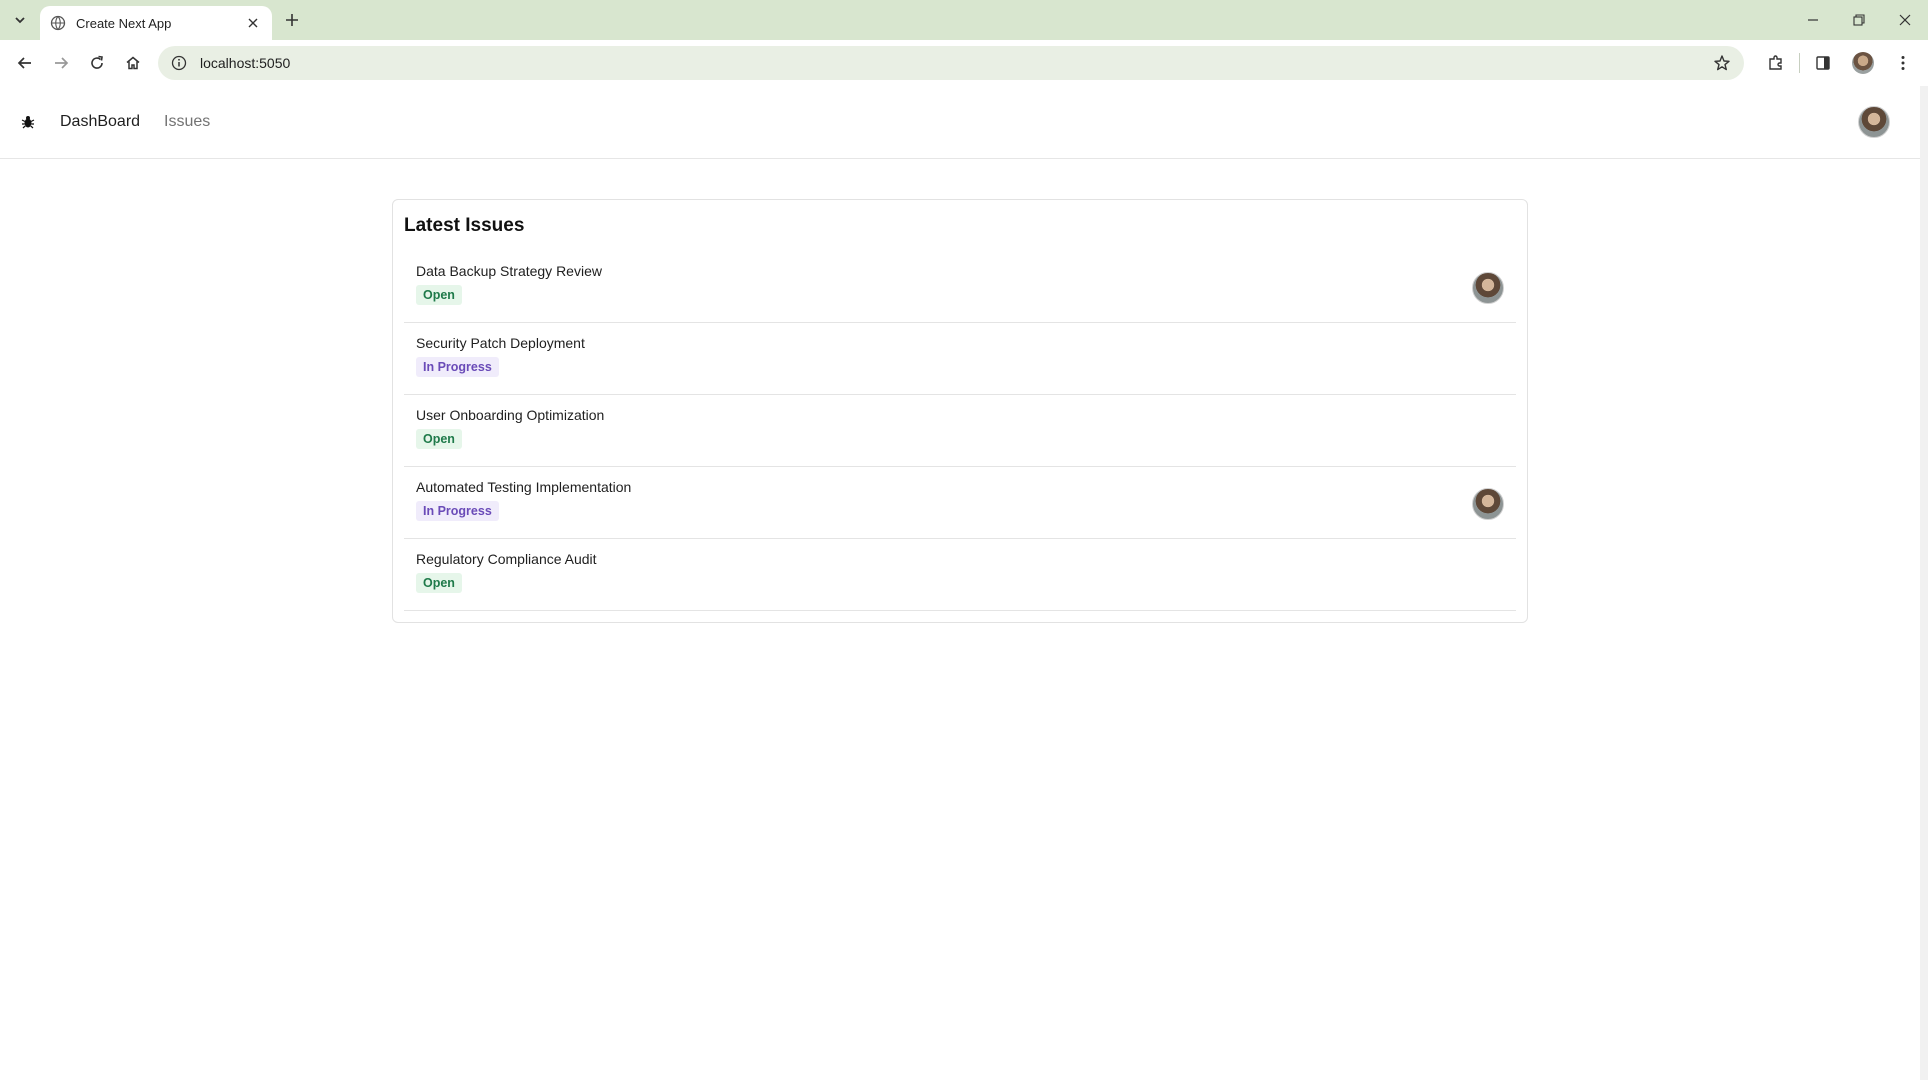 This screenshot has width=1928, height=1080. I want to click on app-navbar: DashBoard Issues, so click(960, 122).